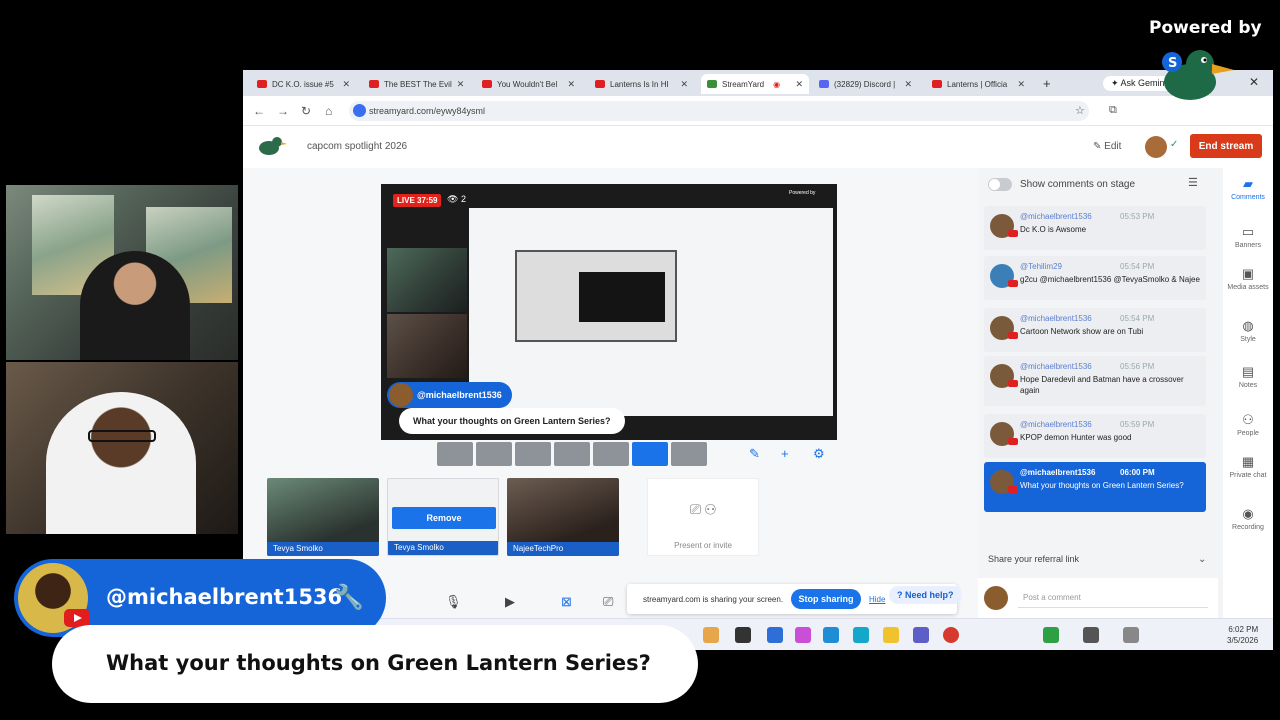  I want to click on screen-share-icon: ⊠, so click(566, 602).